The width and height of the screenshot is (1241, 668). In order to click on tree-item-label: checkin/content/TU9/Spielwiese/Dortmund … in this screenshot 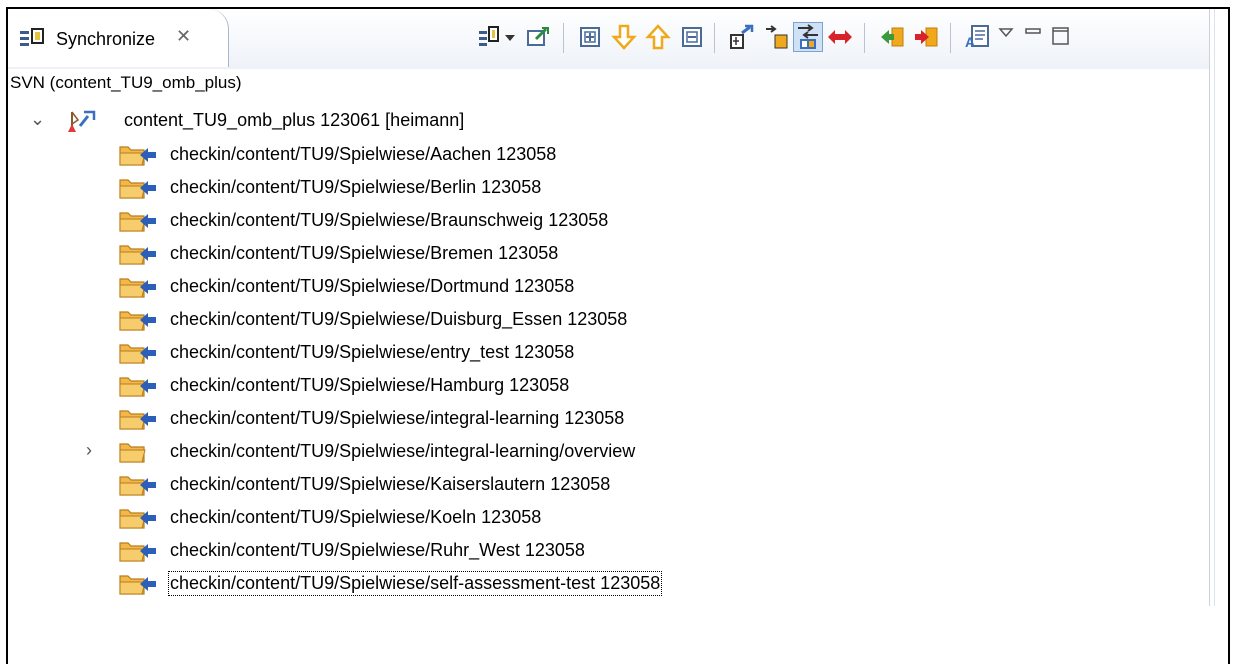, I will do `click(372, 286)`.